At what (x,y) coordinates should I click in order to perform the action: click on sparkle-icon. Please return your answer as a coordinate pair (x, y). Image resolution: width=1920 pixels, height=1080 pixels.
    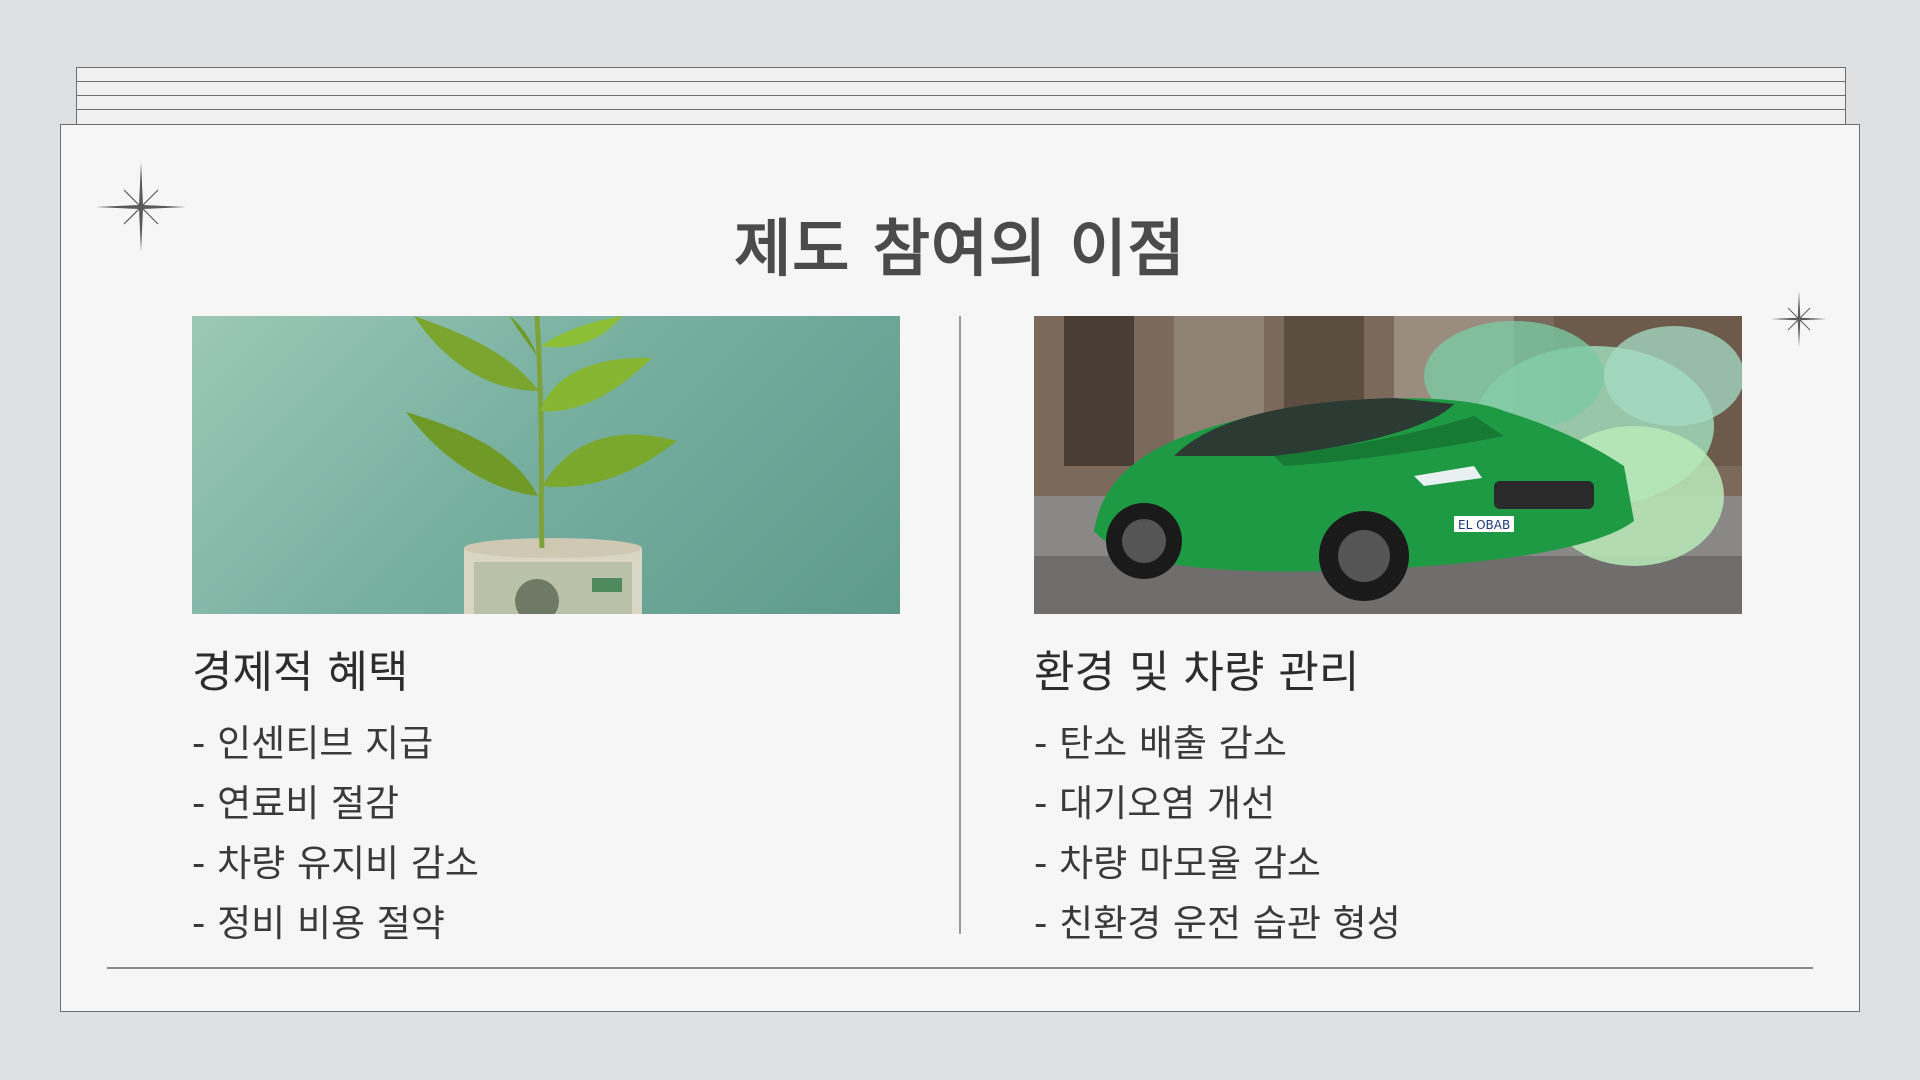
    Looking at the image, I should click on (1799, 319).